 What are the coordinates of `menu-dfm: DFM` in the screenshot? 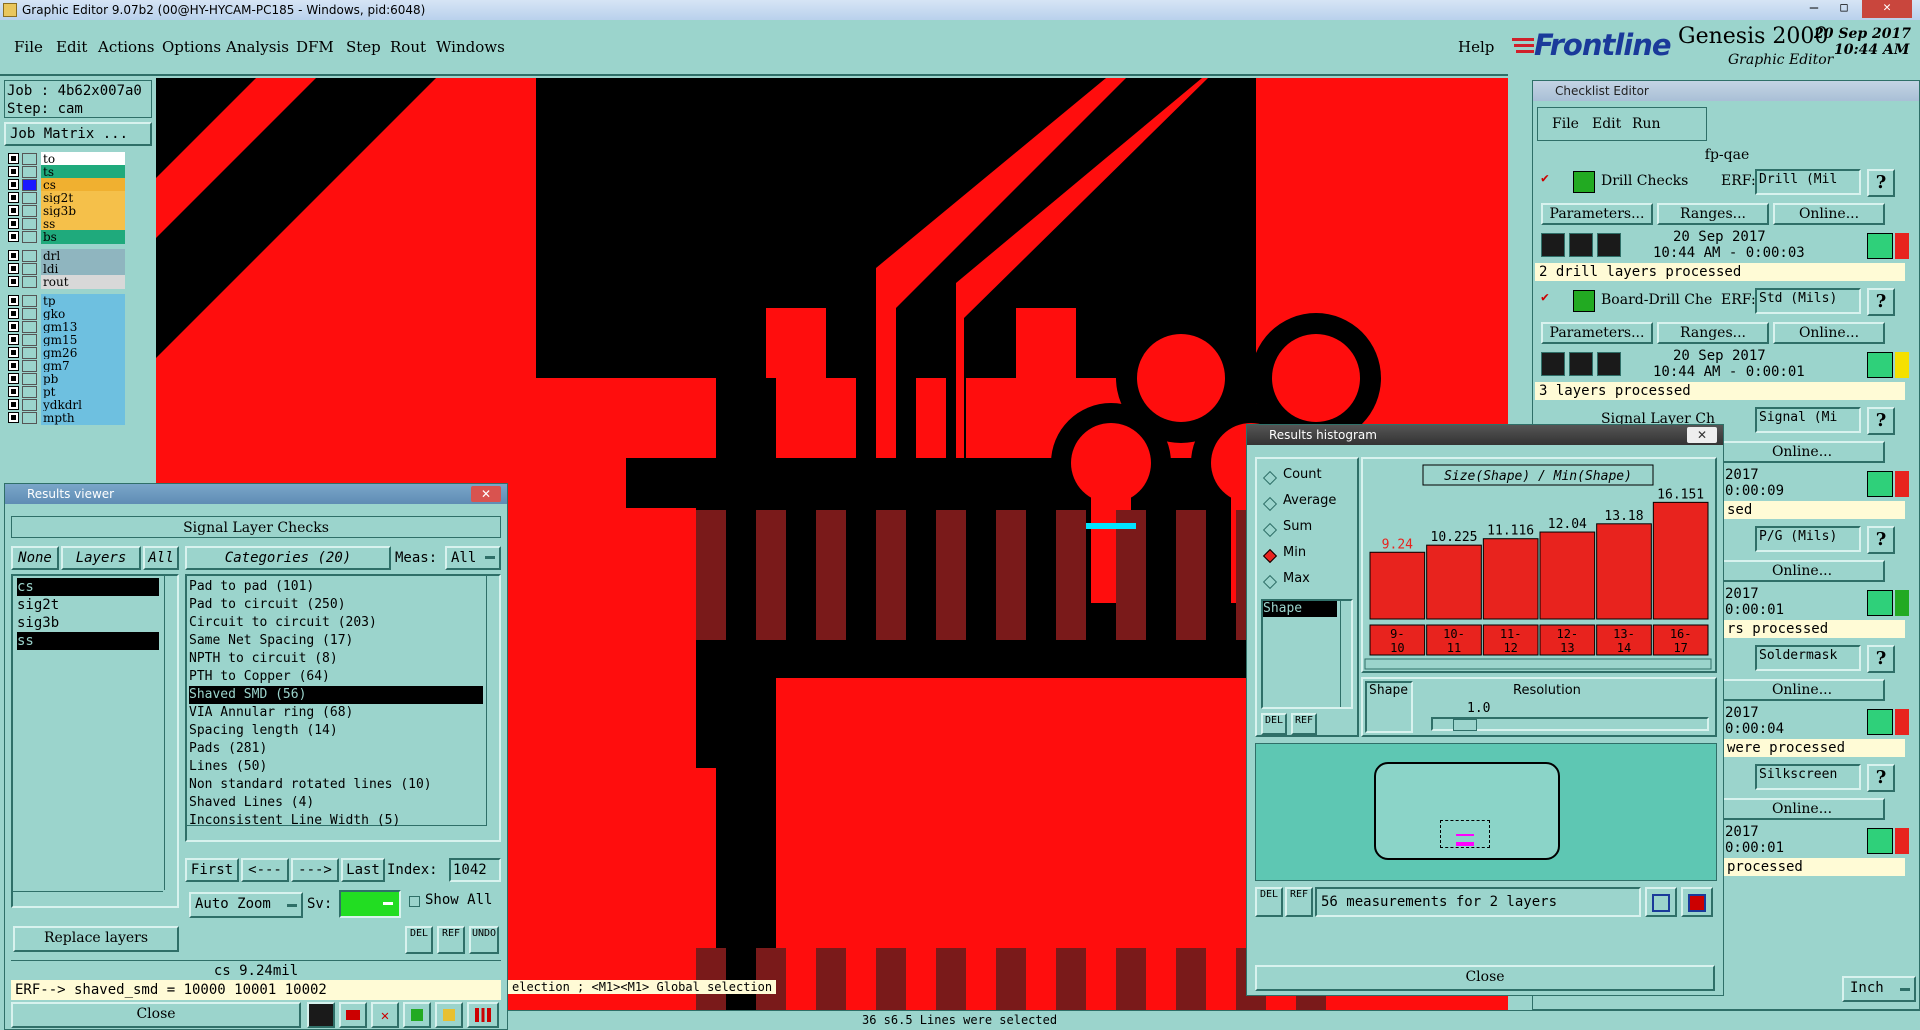 It's located at (315, 47).